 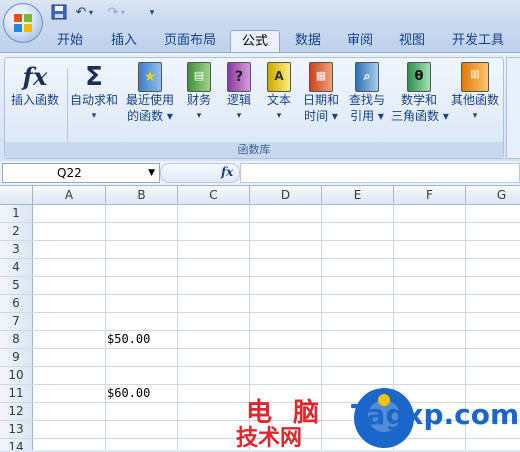 I want to click on text-button: A 文本 ▾, so click(x=279, y=93).